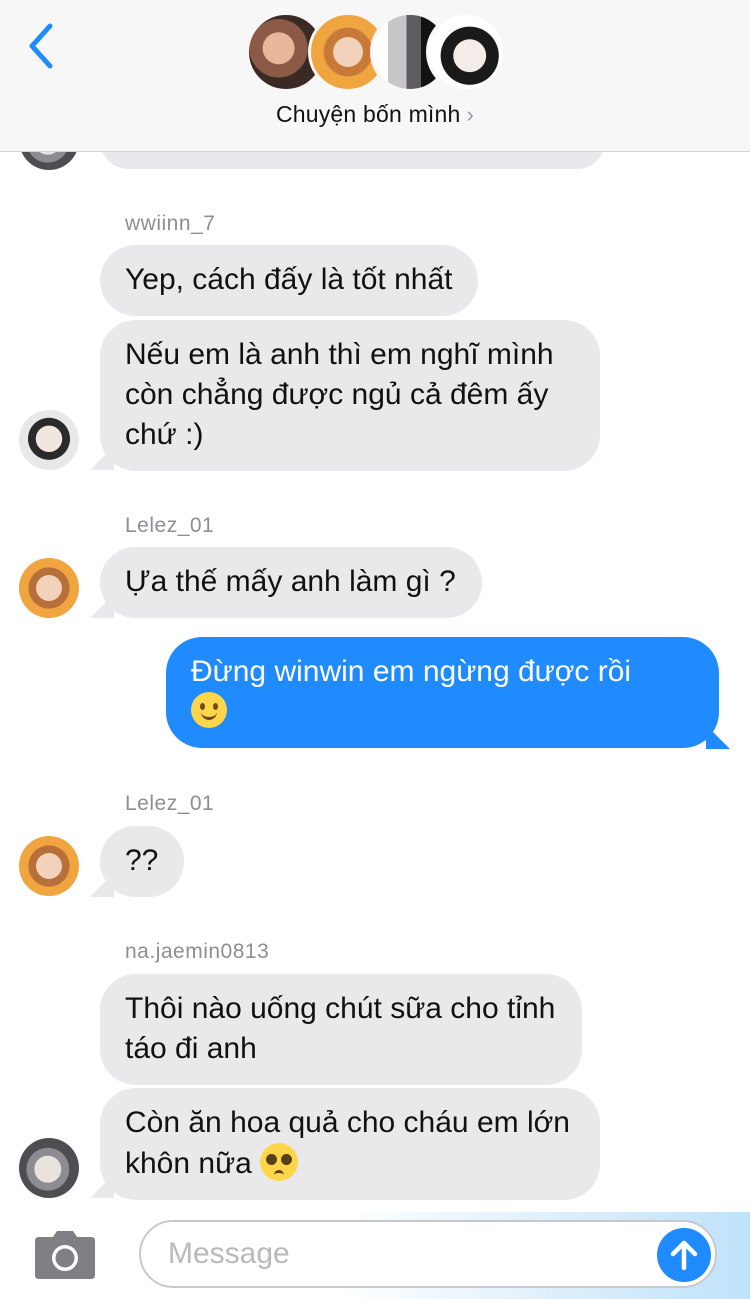  I want to click on outgoing-message-text: Đừng winwin em ngừng được rồi, so click(411, 671).